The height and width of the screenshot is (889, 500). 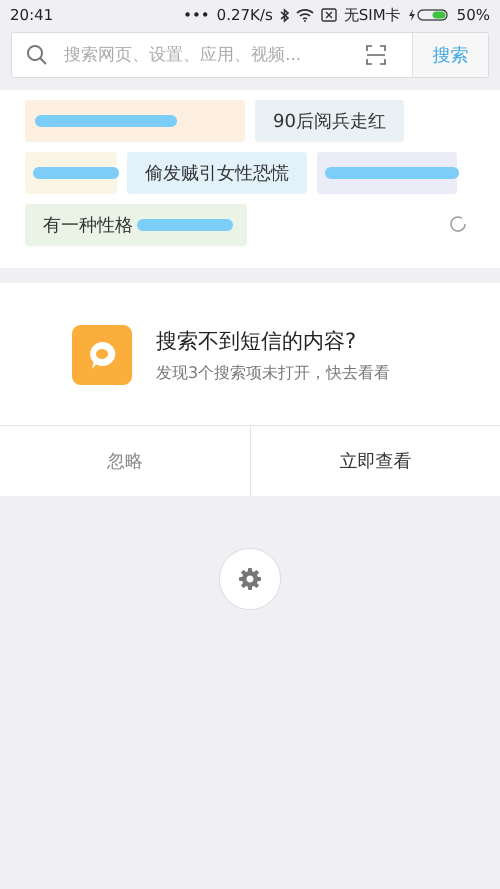 I want to click on scan-icon, so click(x=376, y=55).